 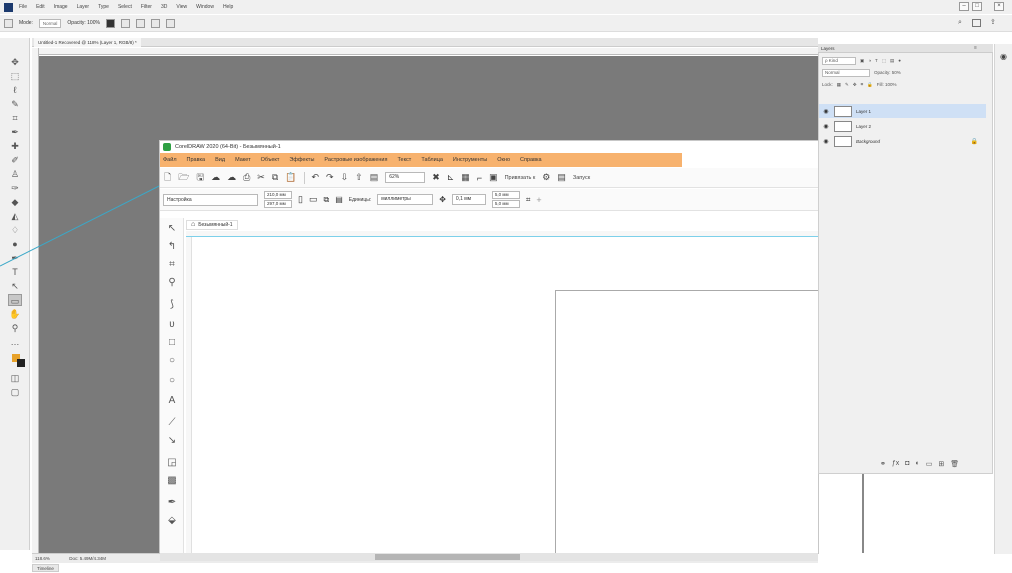 What do you see at coordinates (960, 23) in the screenshot?
I see `search-icon: ⌕` at bounding box center [960, 23].